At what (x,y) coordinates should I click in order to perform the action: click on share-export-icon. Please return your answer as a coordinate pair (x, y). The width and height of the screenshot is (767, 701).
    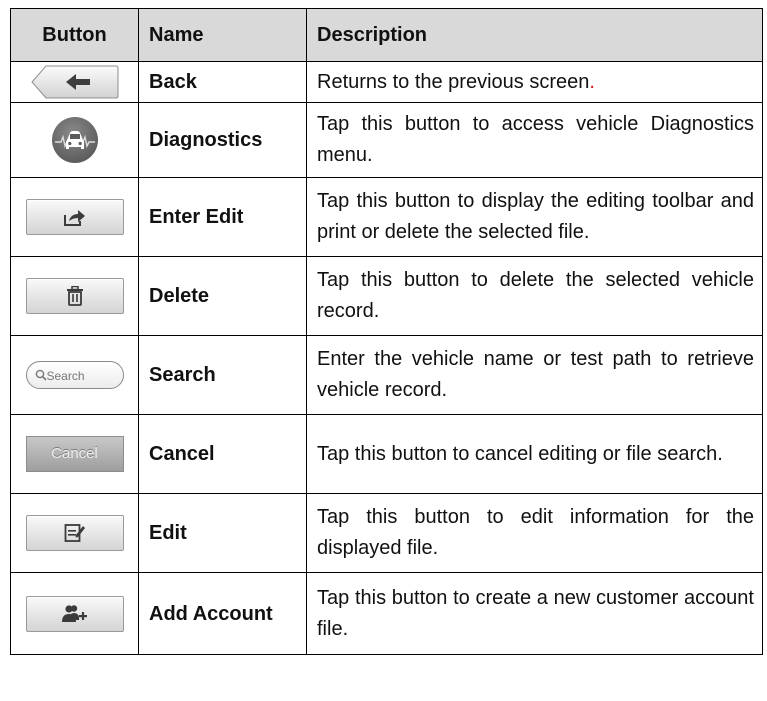
    Looking at the image, I should click on (74, 217).